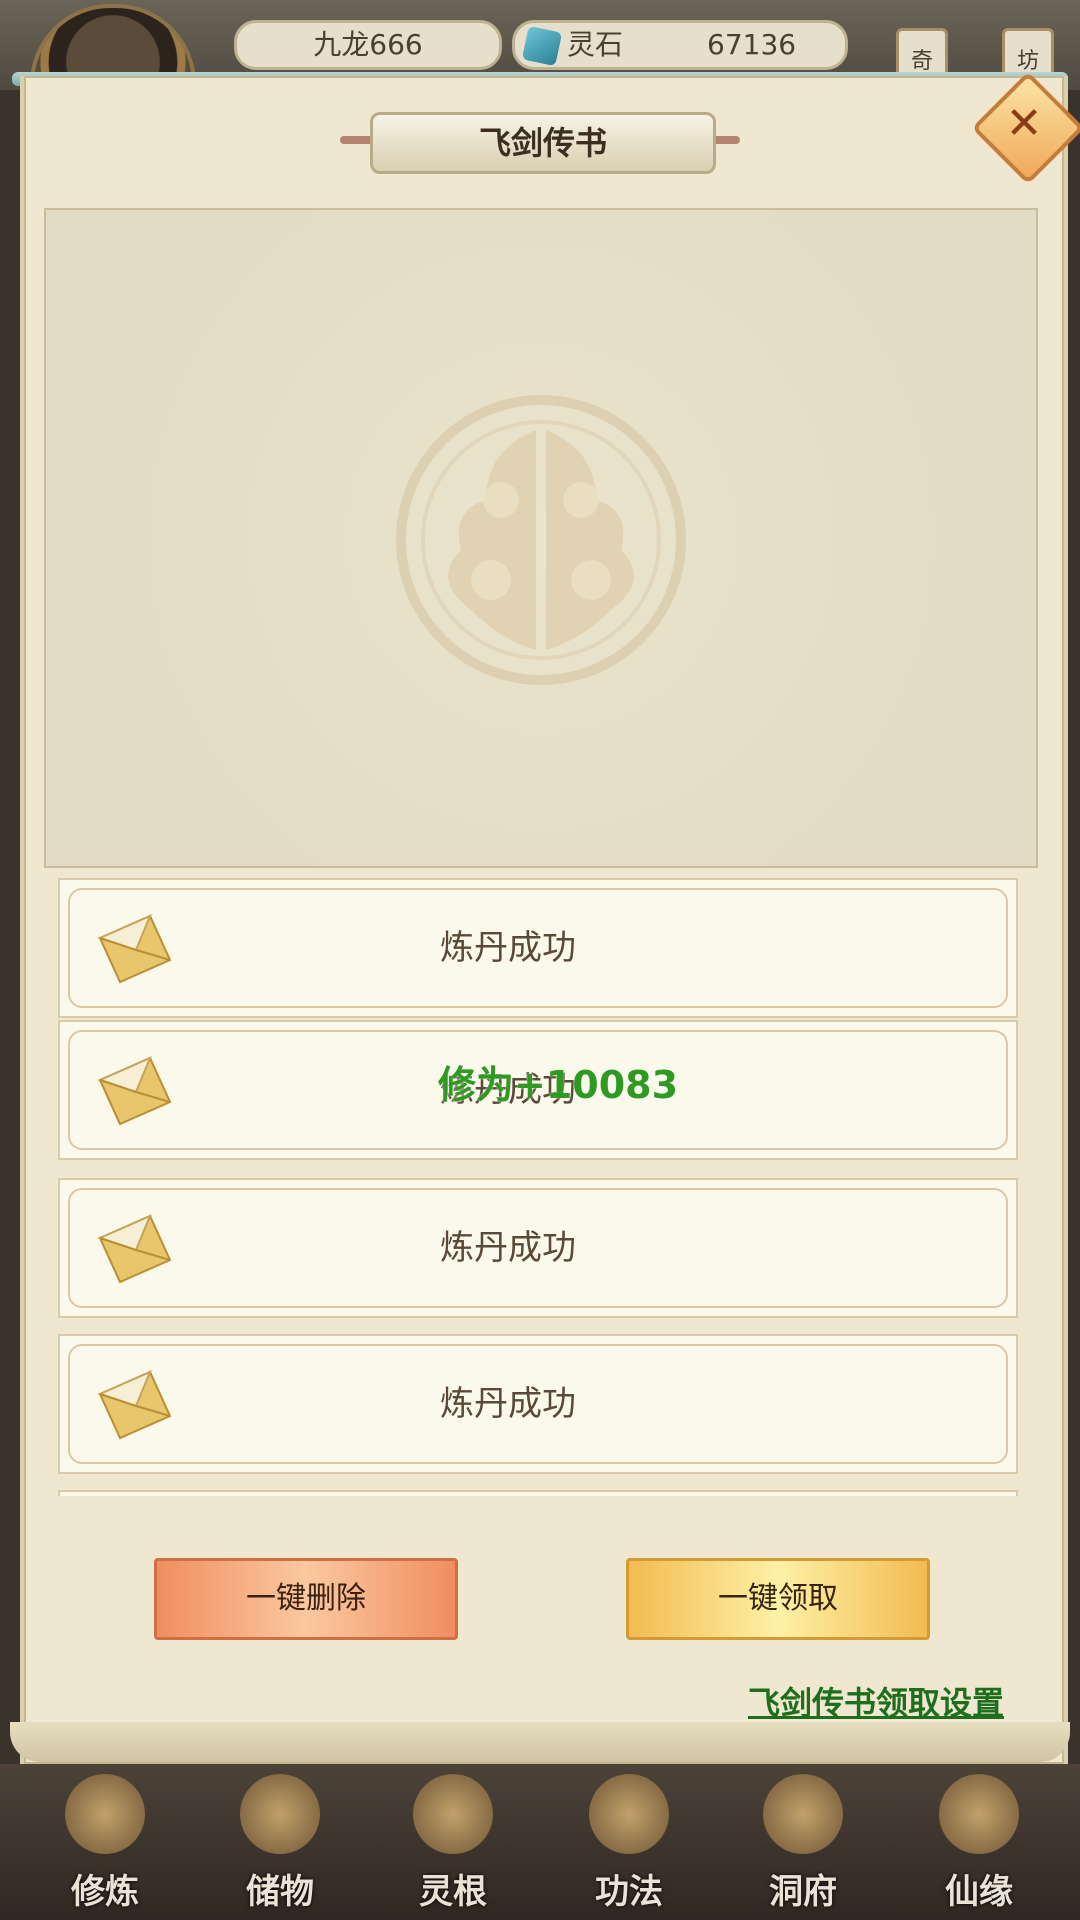 This screenshot has width=1080, height=1920. I want to click on nav-item-storage: 储物, so click(280, 1842).